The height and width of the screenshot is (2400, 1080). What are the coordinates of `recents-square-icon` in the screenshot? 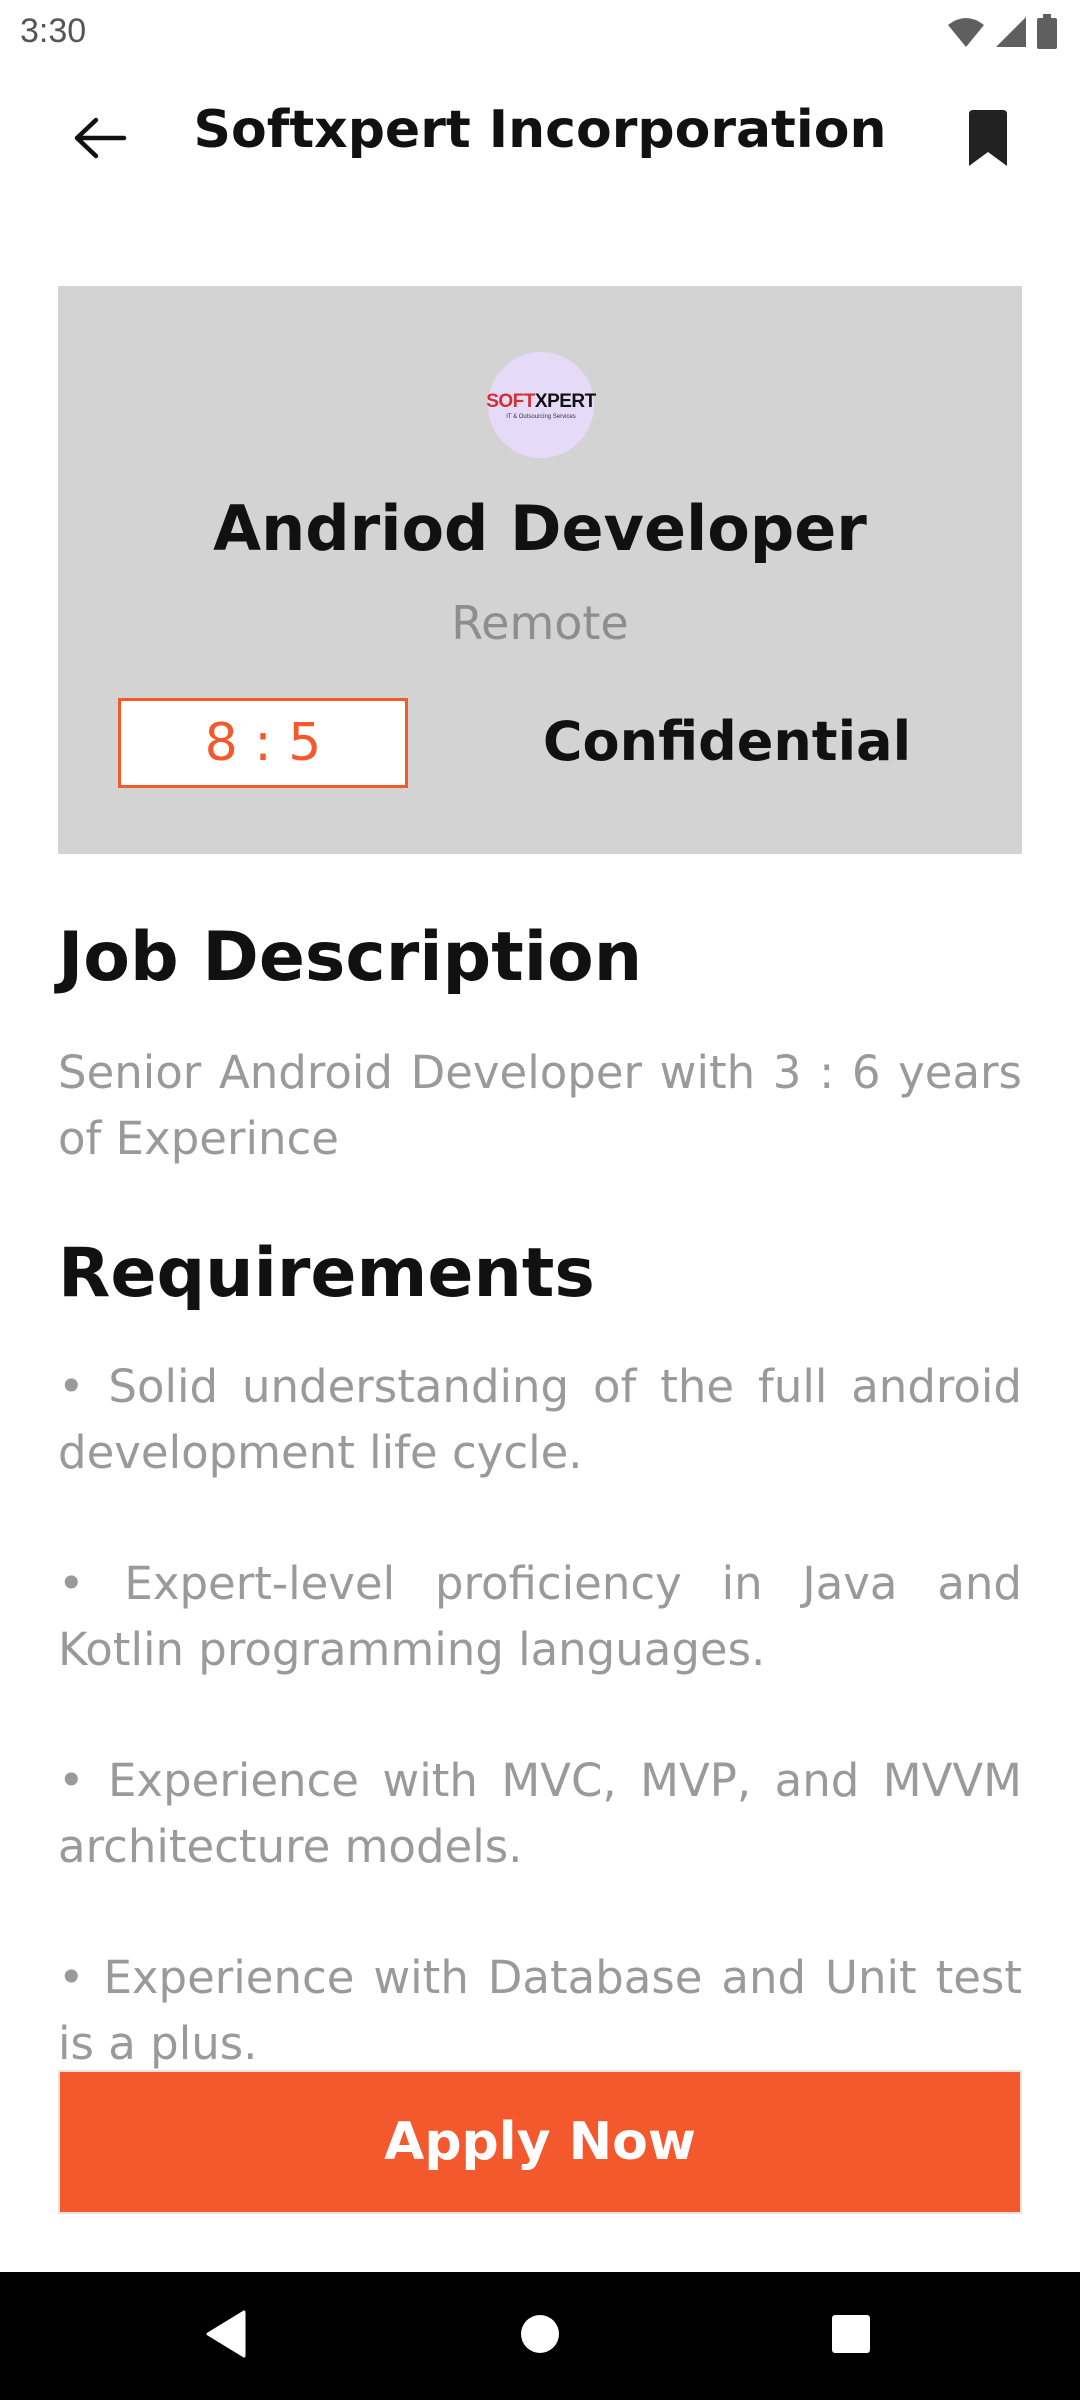 It's located at (851, 2336).